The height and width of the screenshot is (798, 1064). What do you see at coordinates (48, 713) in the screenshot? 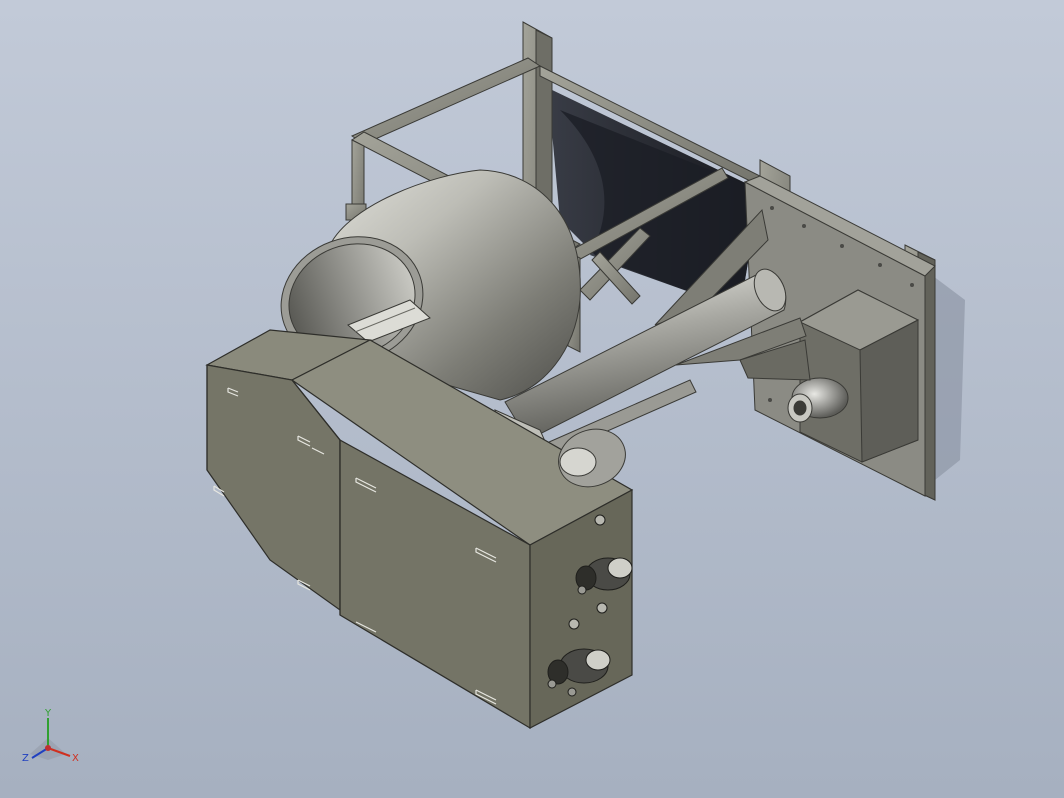
I see `y-axis-label: Y` at bounding box center [48, 713].